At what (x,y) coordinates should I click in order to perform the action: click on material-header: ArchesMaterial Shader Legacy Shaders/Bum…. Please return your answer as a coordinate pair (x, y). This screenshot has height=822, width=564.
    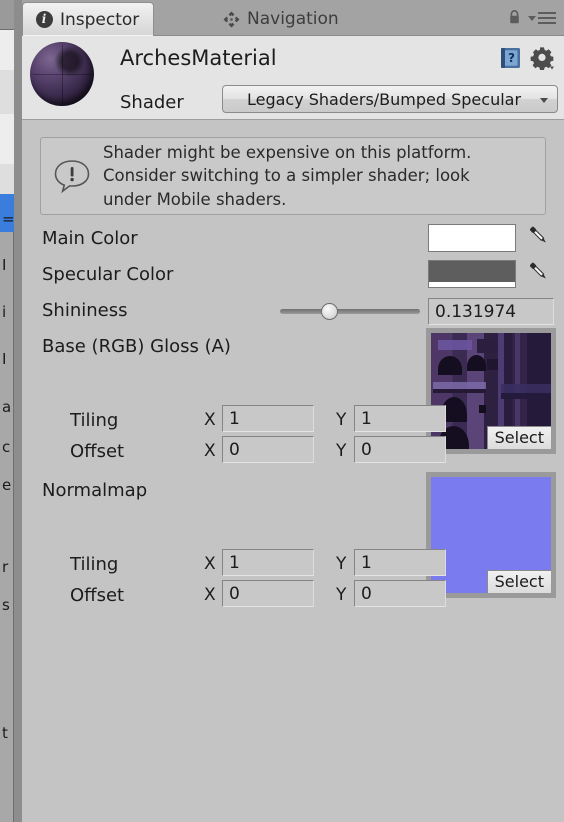
    Looking at the image, I should click on (293, 78).